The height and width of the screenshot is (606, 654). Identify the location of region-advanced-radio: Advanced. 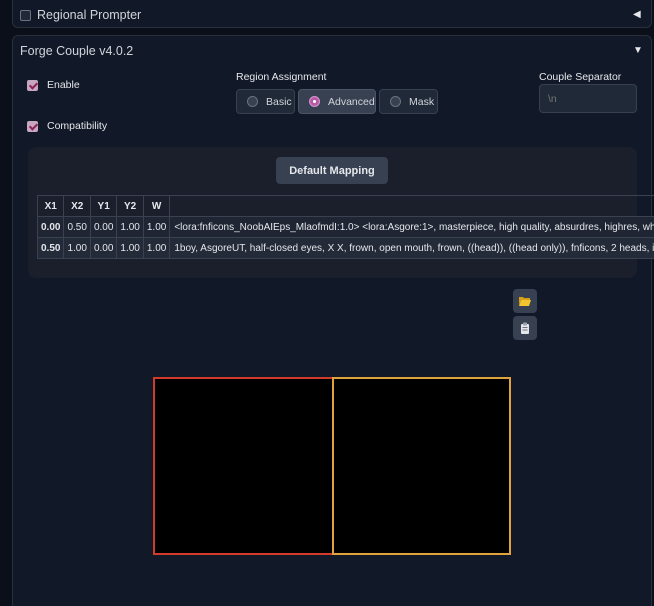
(337, 101).